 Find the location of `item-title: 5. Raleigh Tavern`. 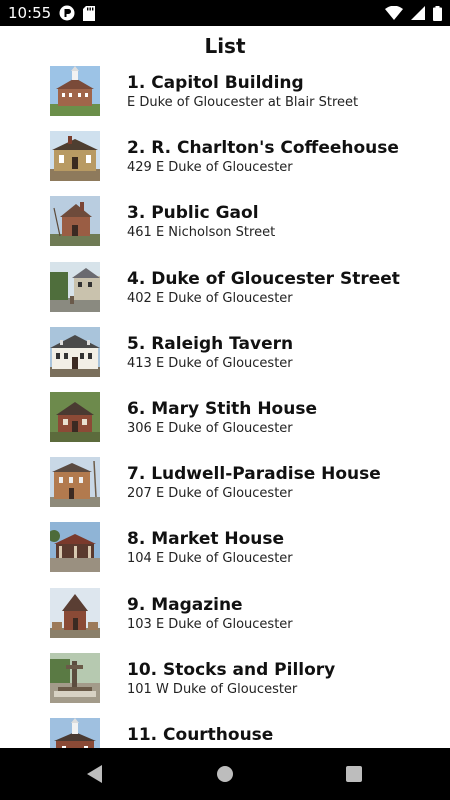

item-title: 5. Raleigh Tavern is located at coordinates (210, 343).